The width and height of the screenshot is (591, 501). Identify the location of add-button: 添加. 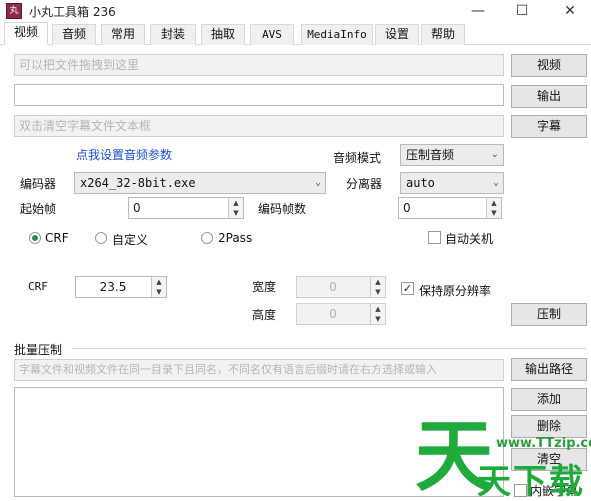
(549, 399).